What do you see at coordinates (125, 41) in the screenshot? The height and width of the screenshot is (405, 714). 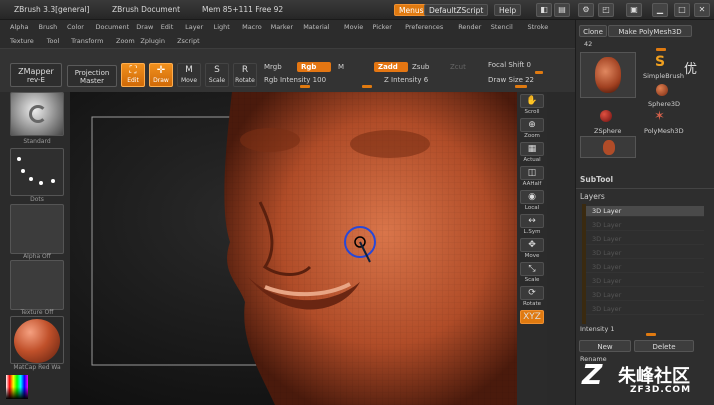 I see `menu-zoom: Zoom` at bounding box center [125, 41].